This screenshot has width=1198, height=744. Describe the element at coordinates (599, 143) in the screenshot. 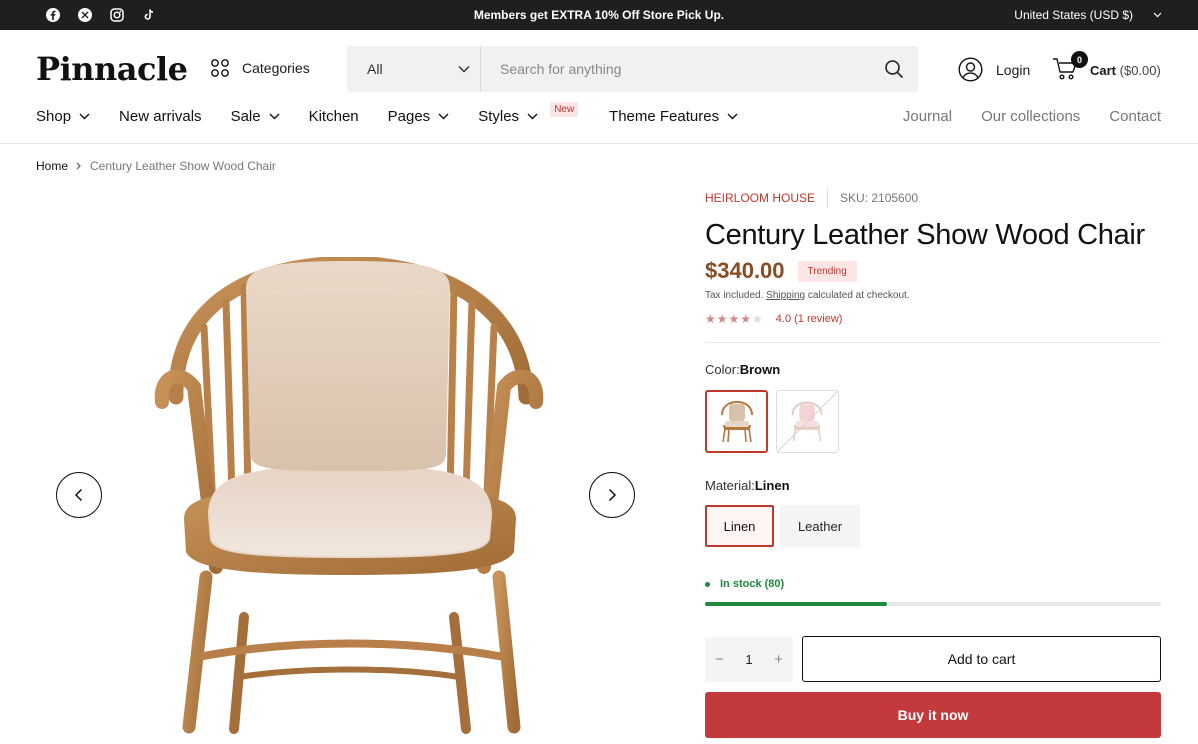

I see `header-divider` at that location.